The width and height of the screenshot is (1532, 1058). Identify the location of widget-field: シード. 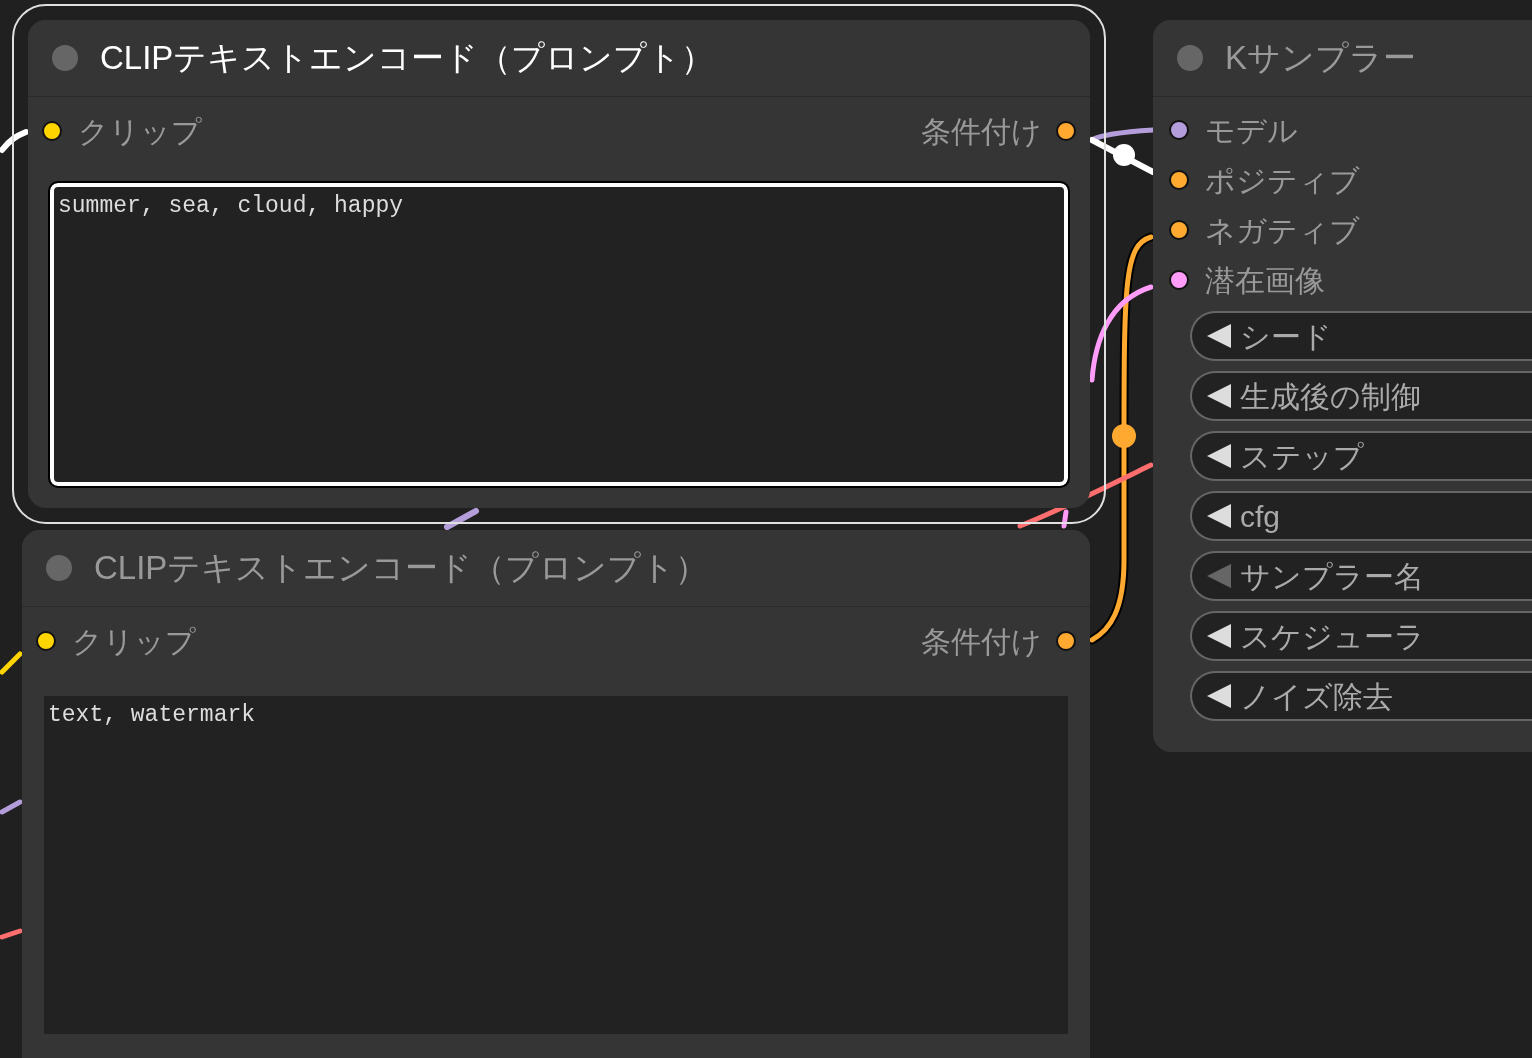
(1361, 336).